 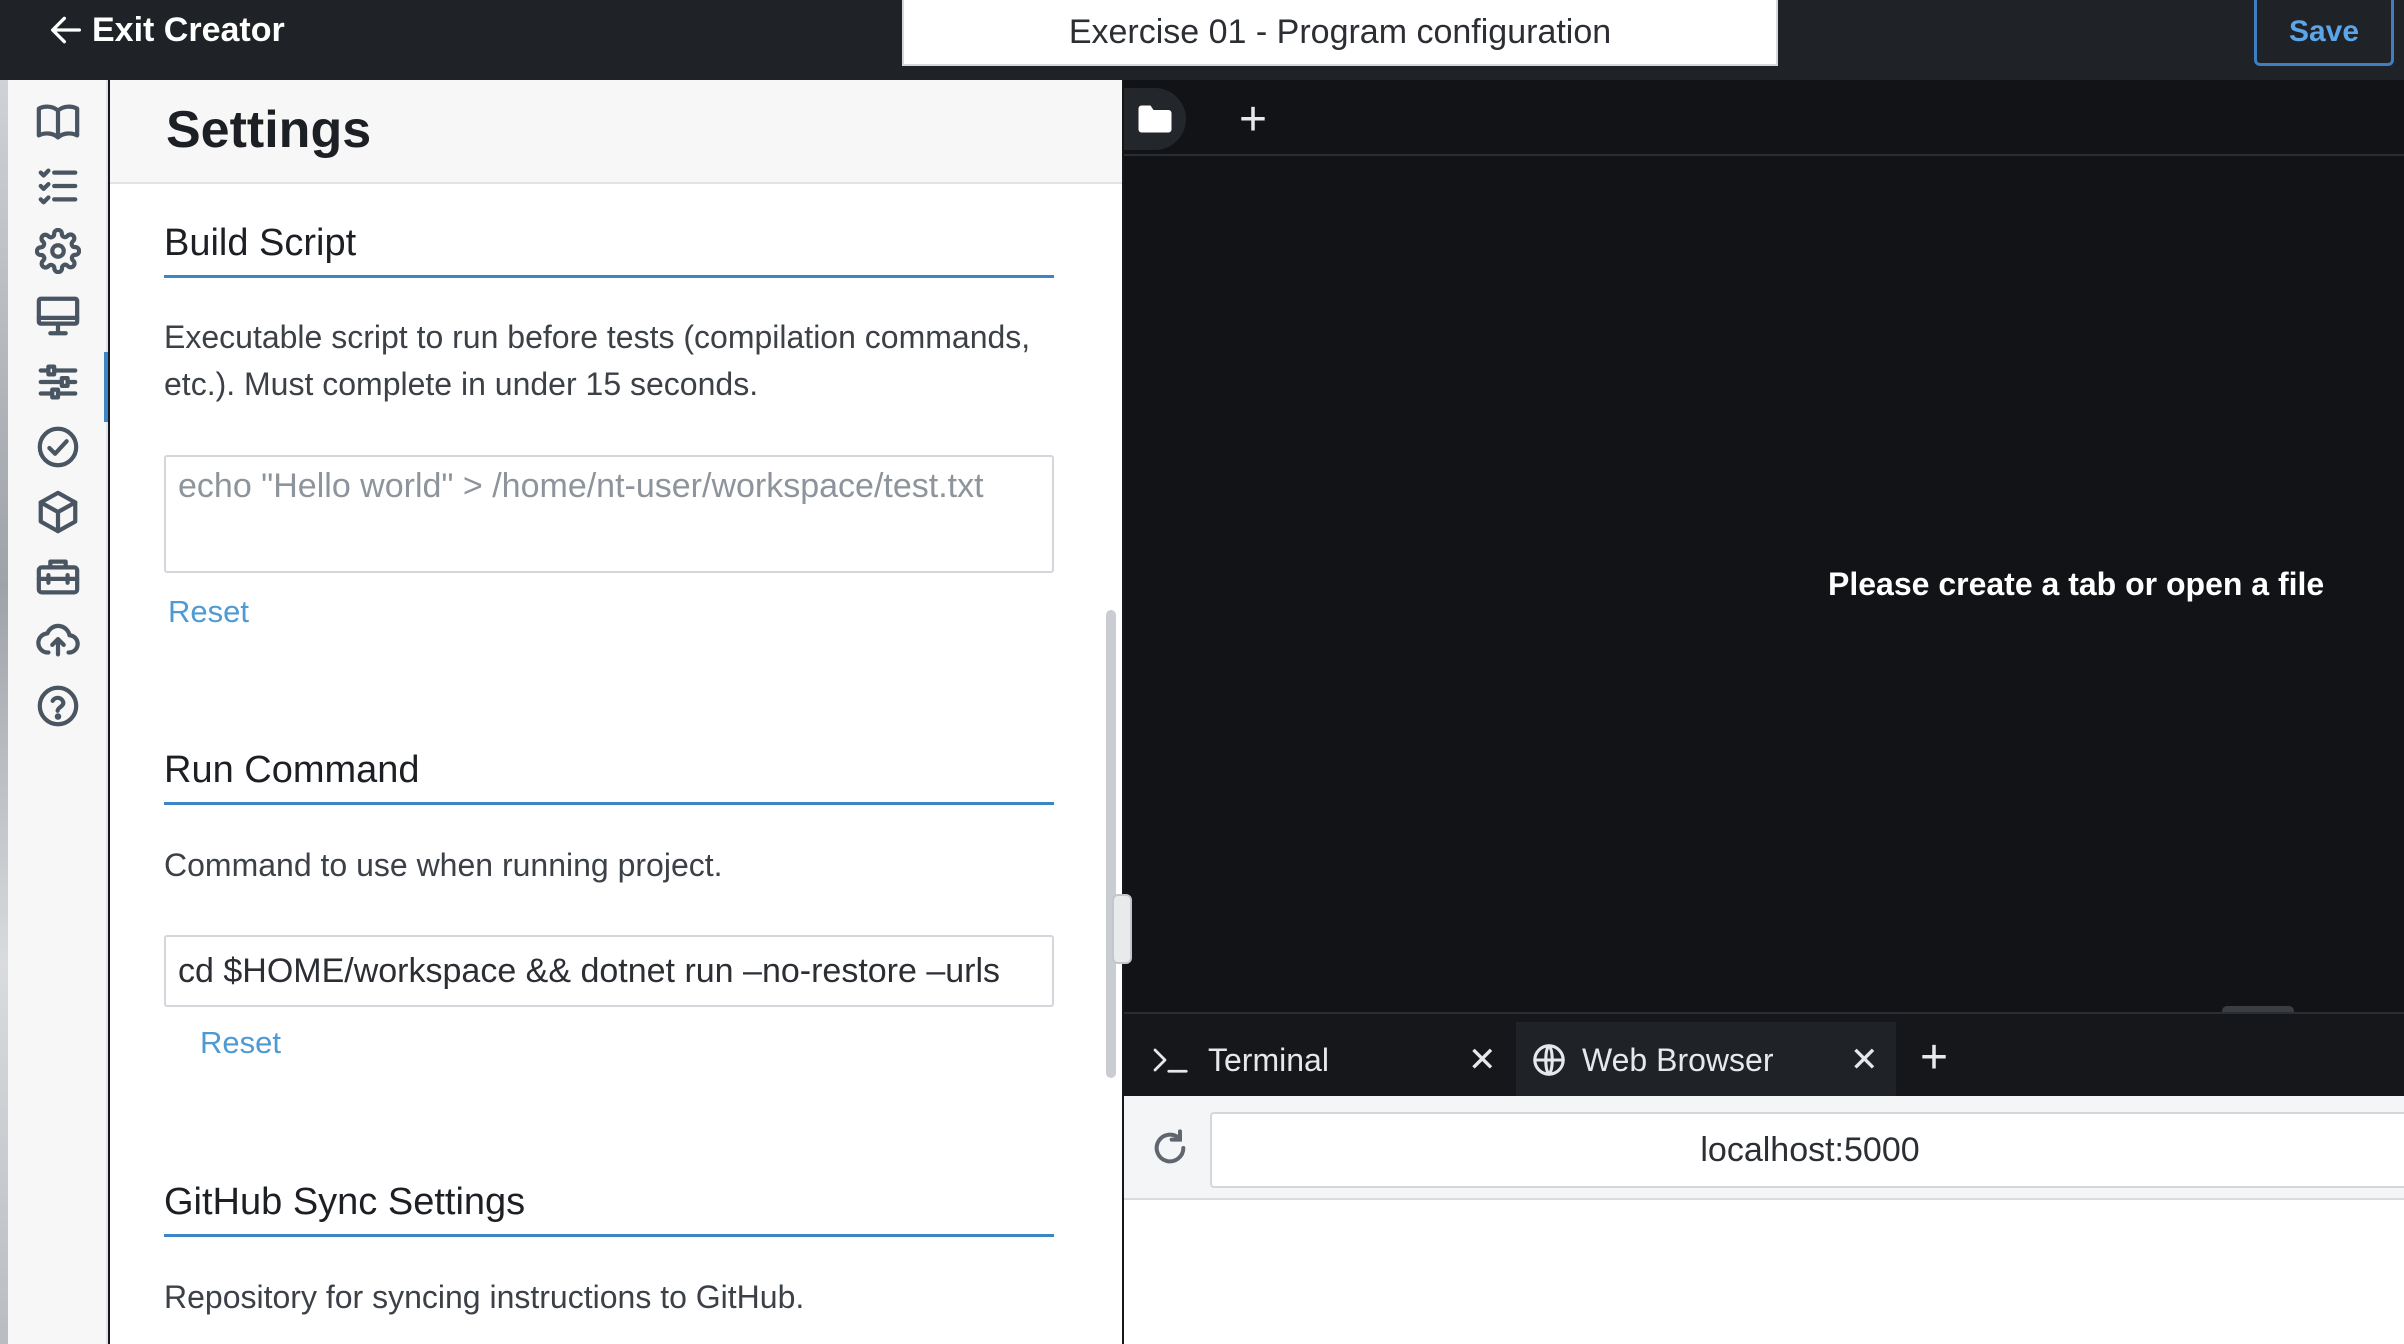 What do you see at coordinates (188, 29) in the screenshot?
I see `exit-creator-label: Exit Creator` at bounding box center [188, 29].